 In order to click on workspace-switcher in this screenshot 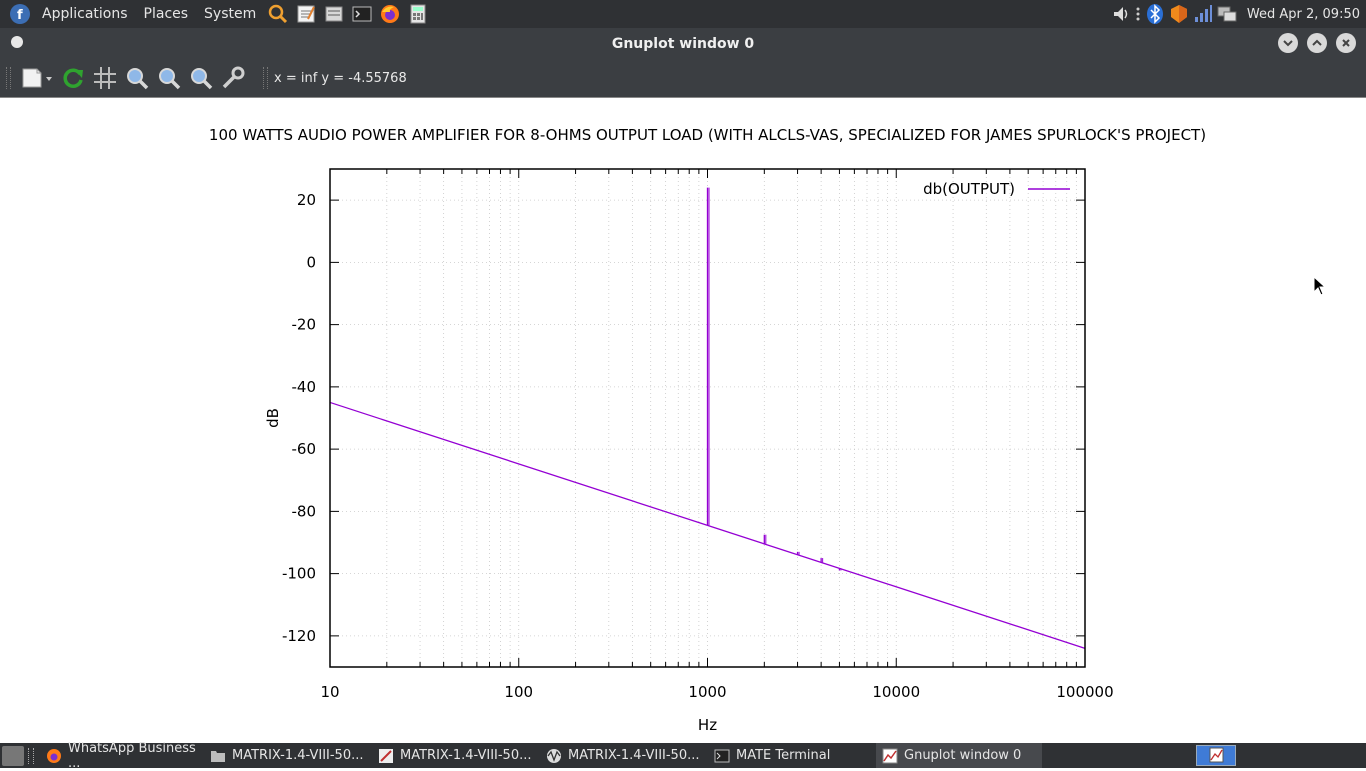, I will do `click(1216, 755)`.